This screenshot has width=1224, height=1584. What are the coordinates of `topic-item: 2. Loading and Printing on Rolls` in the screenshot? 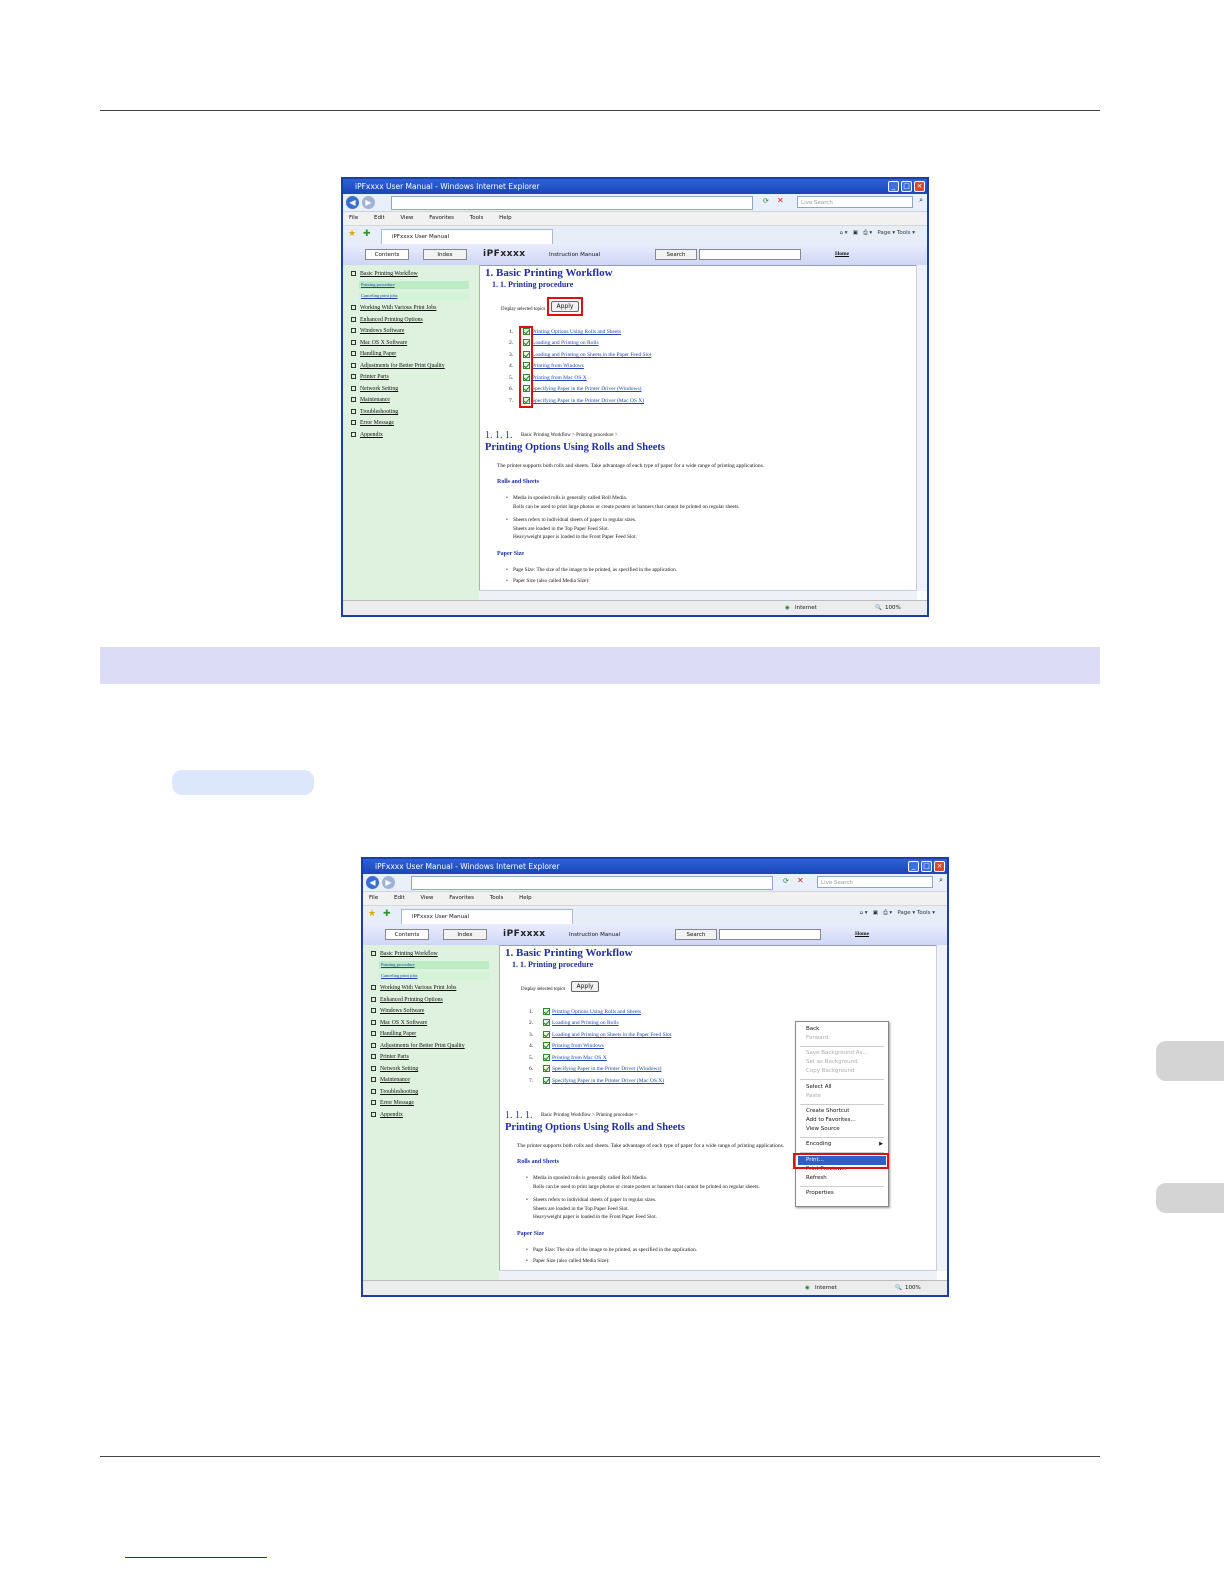 It's located at (574, 1022).